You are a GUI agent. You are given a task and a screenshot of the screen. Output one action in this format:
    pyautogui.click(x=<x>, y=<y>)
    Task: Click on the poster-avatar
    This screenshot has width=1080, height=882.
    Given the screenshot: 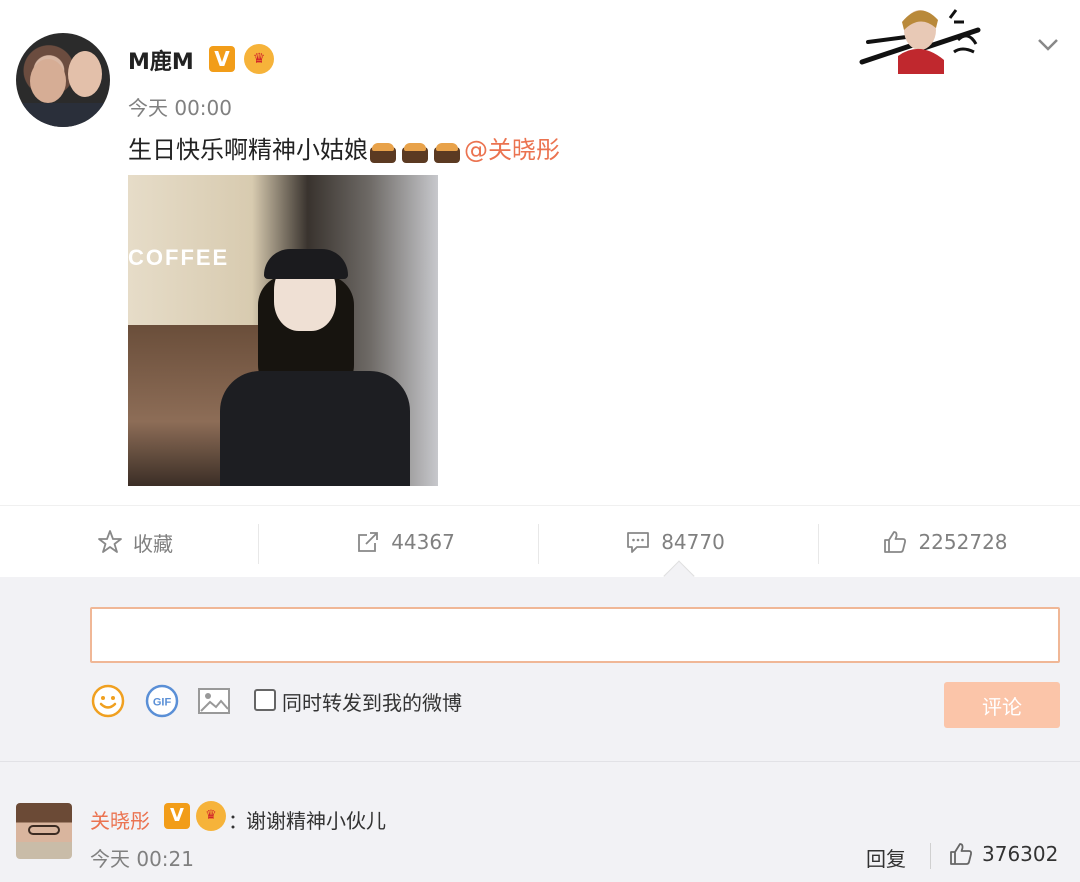 What is the action you would take?
    pyautogui.click(x=63, y=80)
    